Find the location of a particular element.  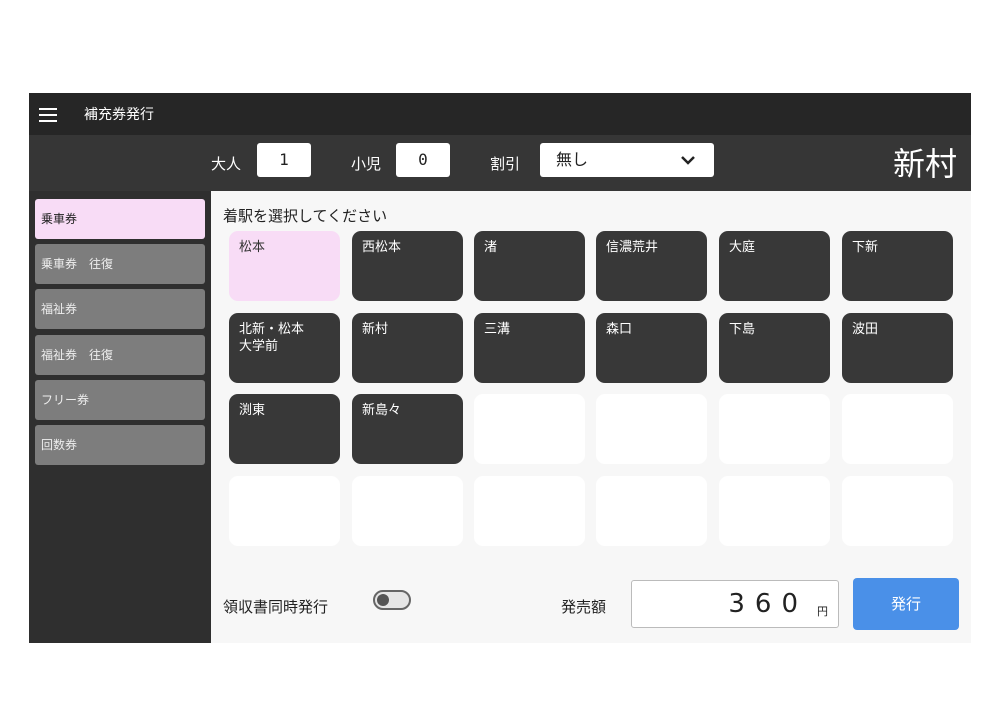

issue-button: 発行 is located at coordinates (906, 604).